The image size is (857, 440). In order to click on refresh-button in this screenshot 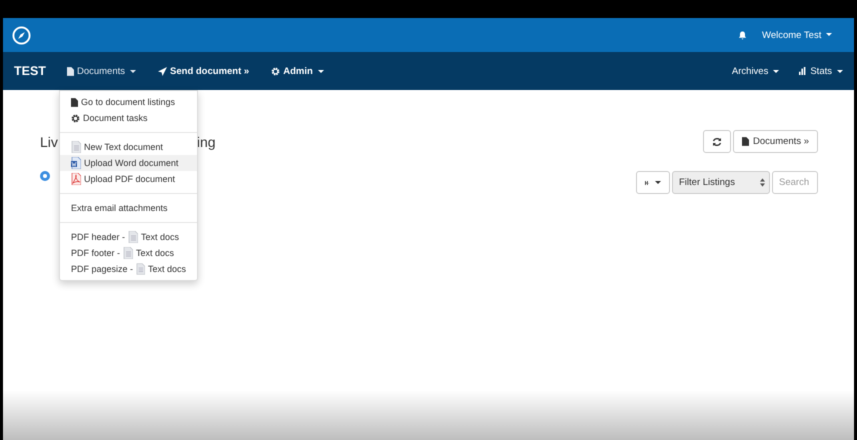, I will do `click(717, 141)`.